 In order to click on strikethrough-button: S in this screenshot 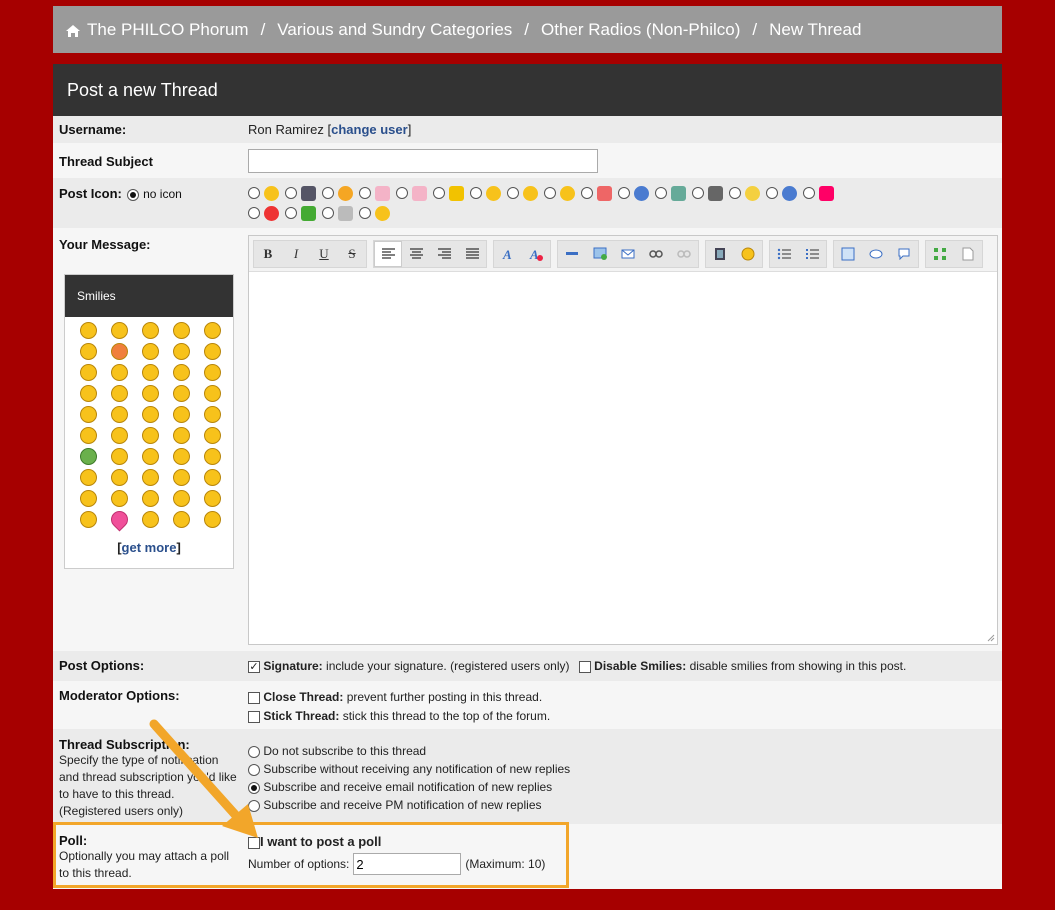, I will do `click(352, 254)`.